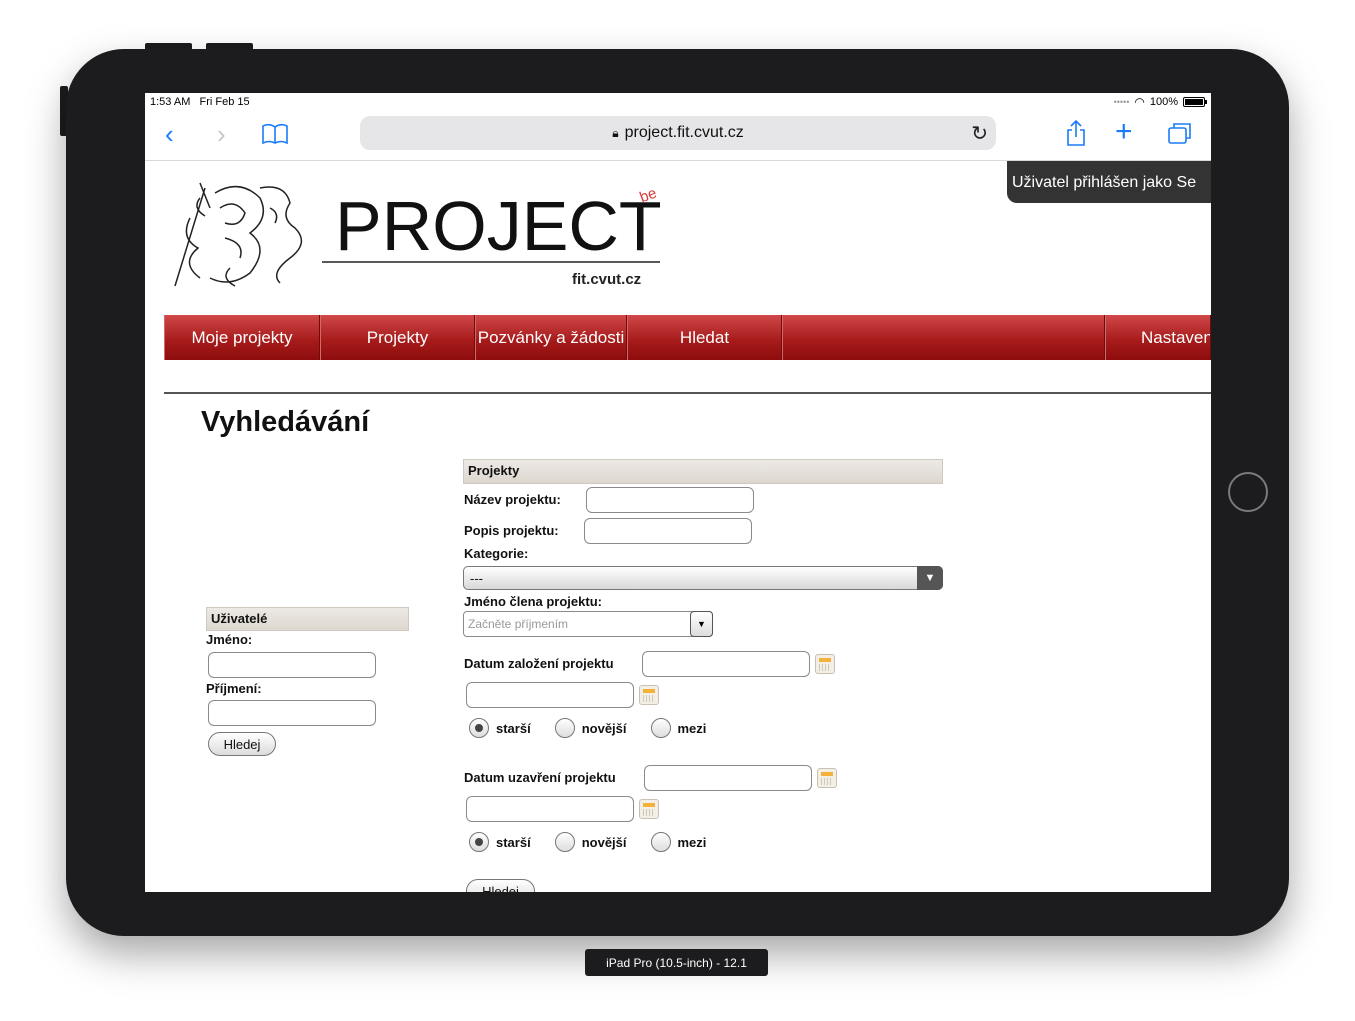 The width and height of the screenshot is (1355, 1021). Describe the element at coordinates (615, 132) in the screenshot. I see `lock-icon: 🔒︎` at that location.